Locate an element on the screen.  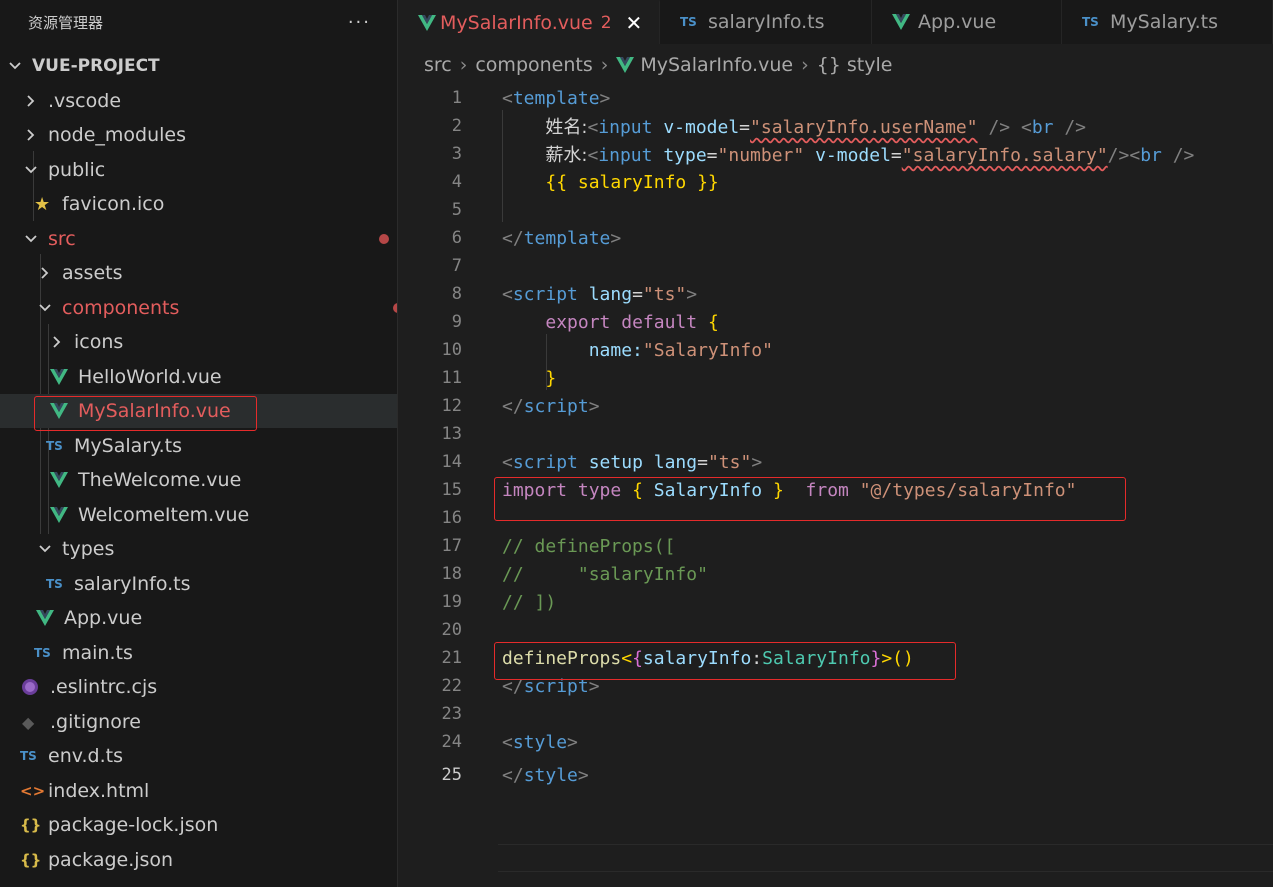
breadcrumb-item: {} style is located at coordinates (855, 65).